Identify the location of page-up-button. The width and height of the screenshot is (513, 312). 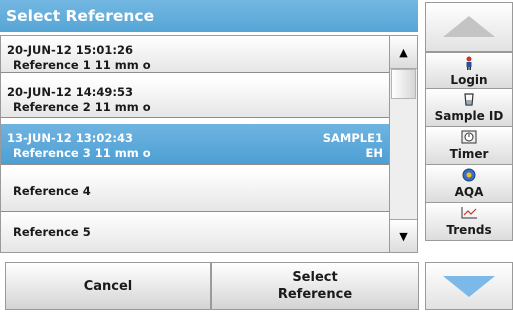
(469, 27).